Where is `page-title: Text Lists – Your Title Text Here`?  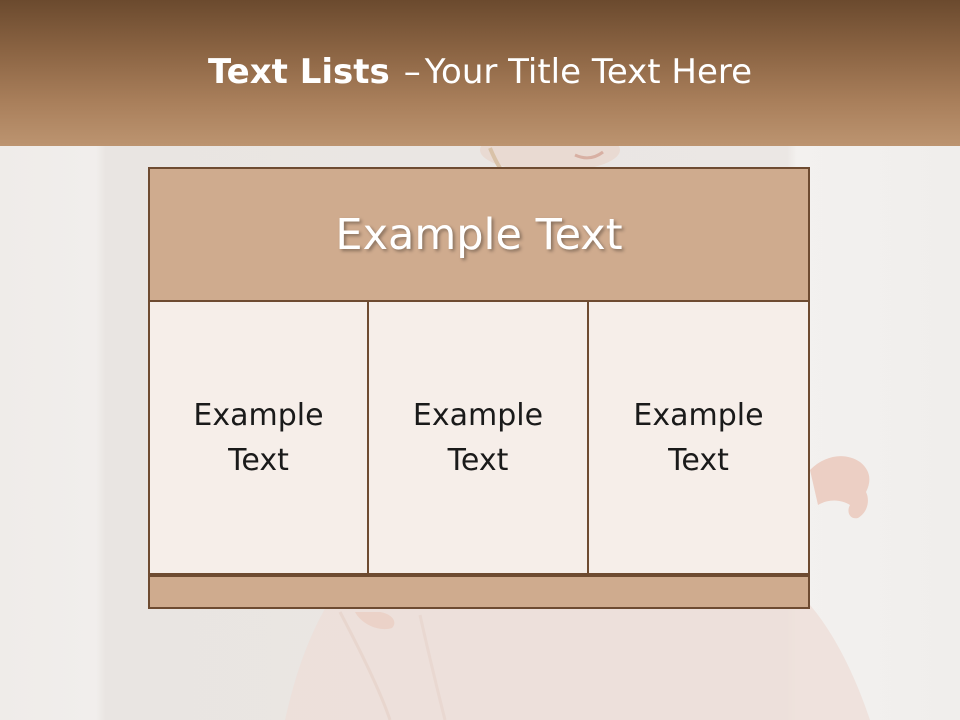 page-title: Text Lists – Your Title Text Here is located at coordinates (480, 72).